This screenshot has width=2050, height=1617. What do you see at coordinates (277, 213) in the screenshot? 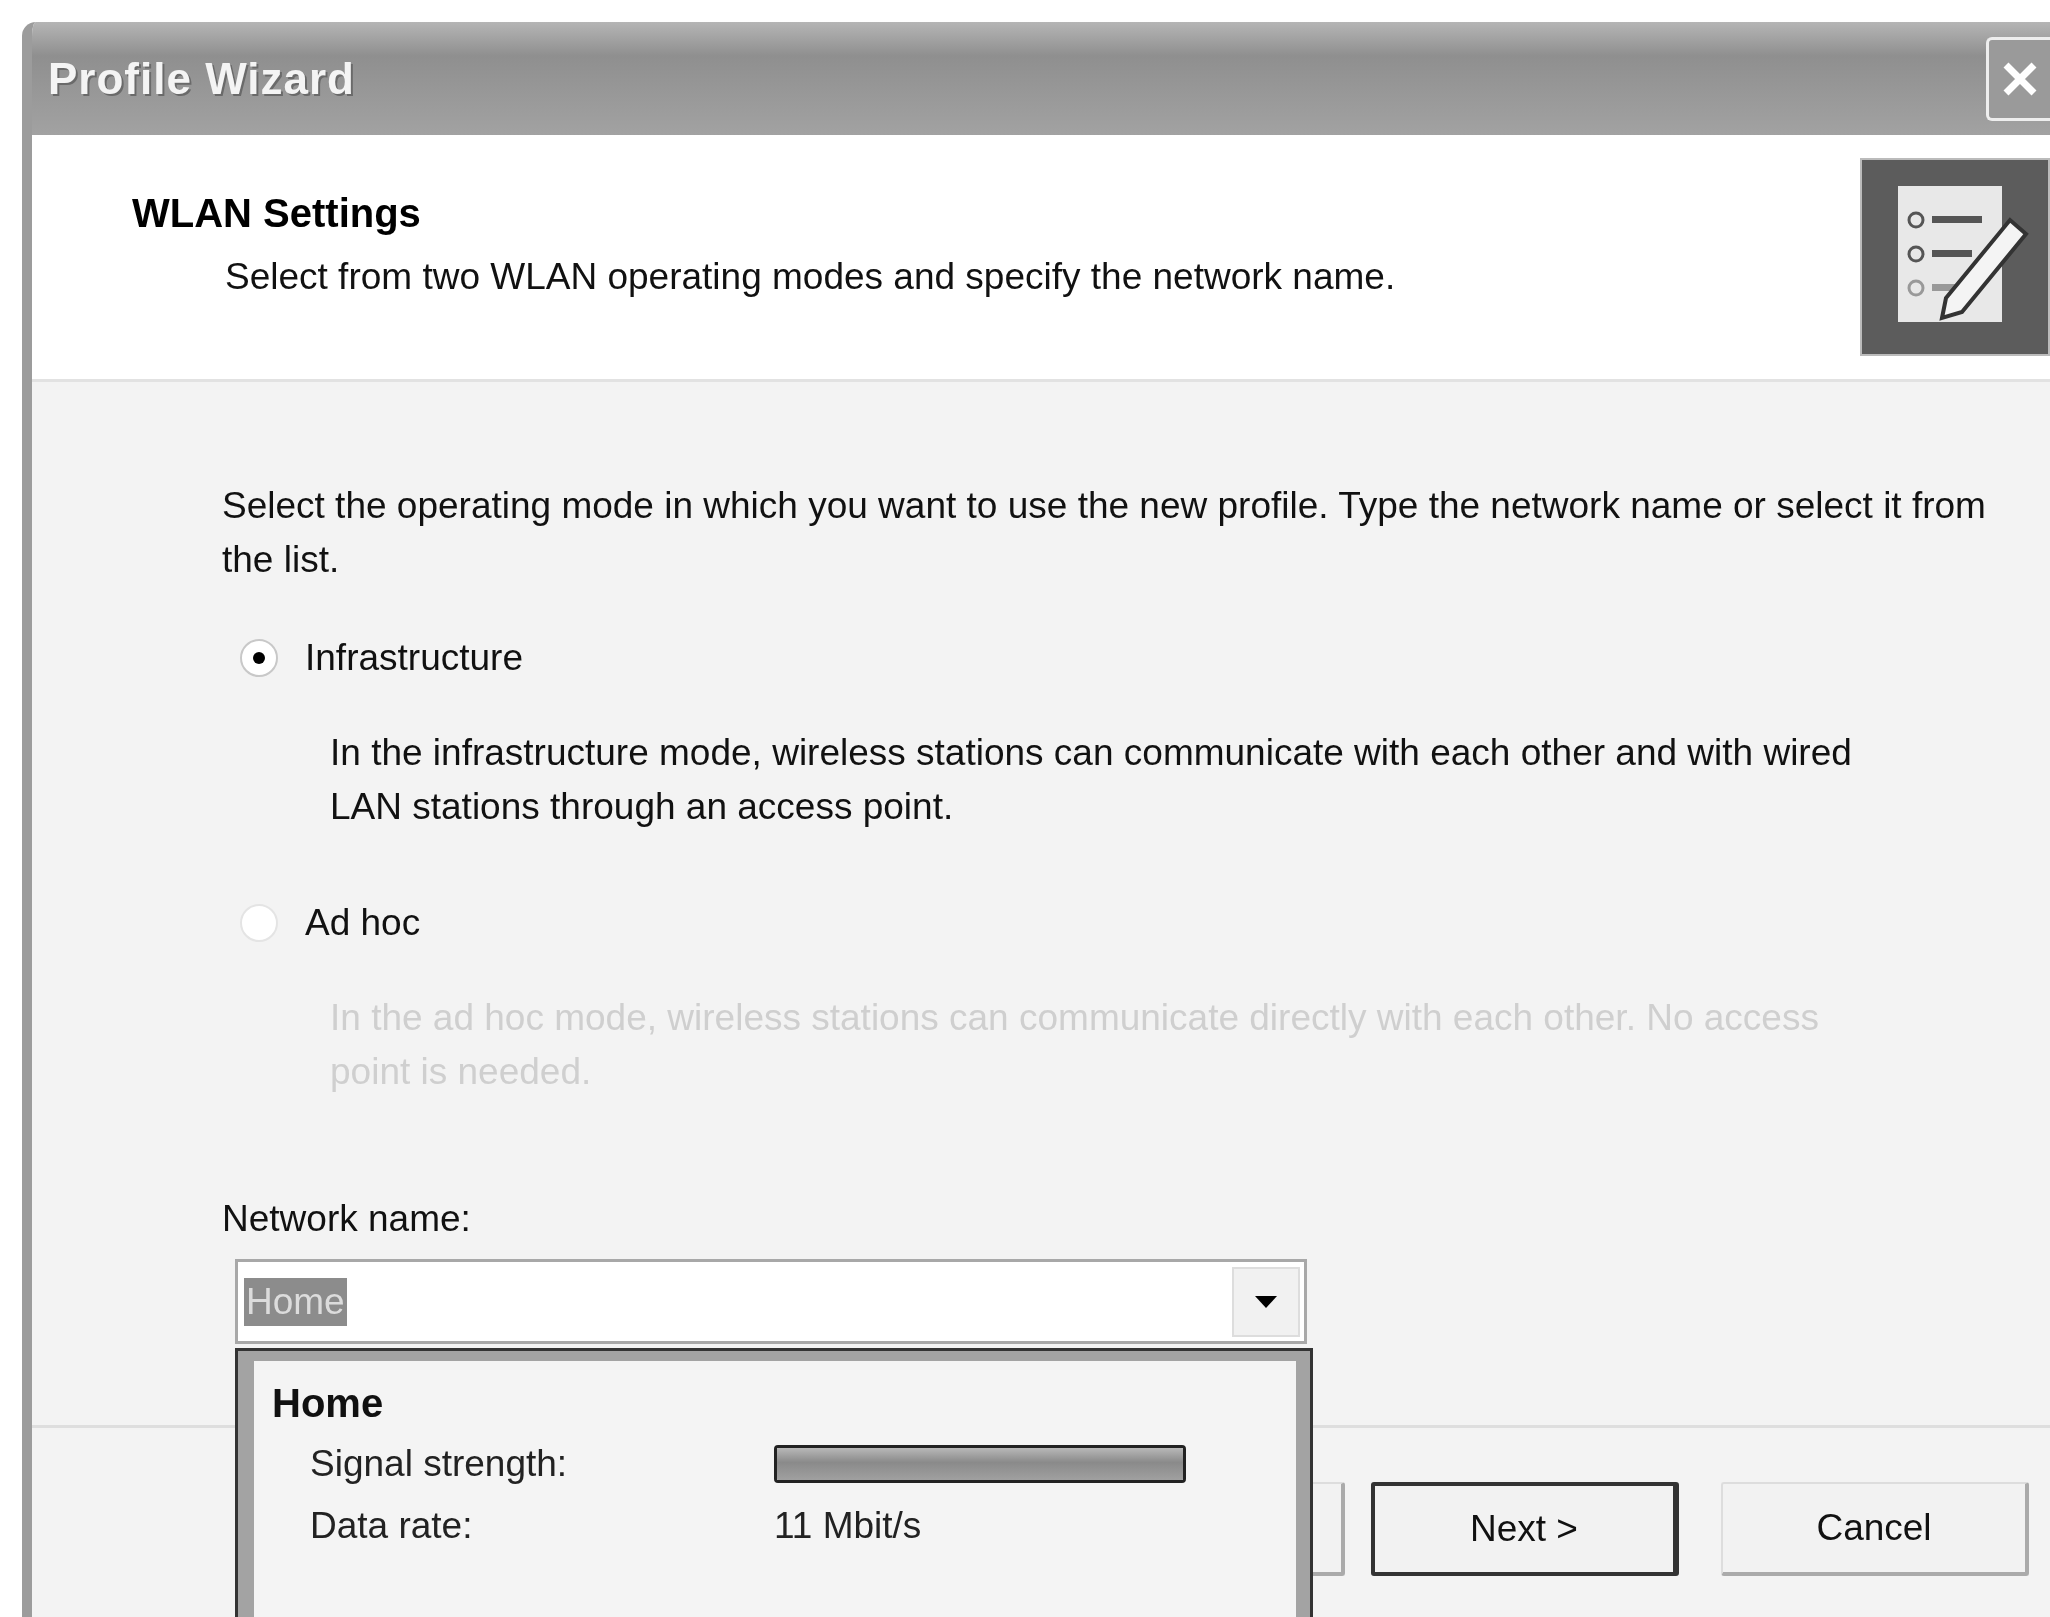
I see `page-title: WLAN Settings` at bounding box center [277, 213].